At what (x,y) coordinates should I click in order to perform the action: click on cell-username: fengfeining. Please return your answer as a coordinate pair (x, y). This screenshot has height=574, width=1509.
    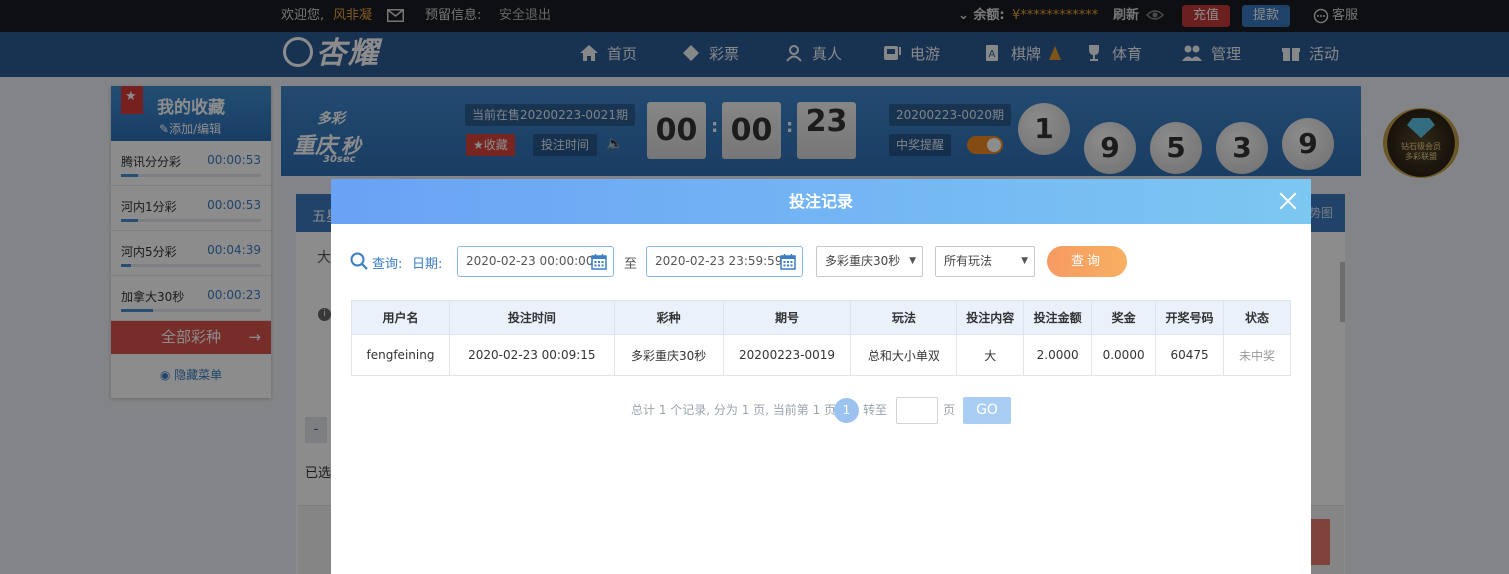
    Looking at the image, I should click on (400, 355).